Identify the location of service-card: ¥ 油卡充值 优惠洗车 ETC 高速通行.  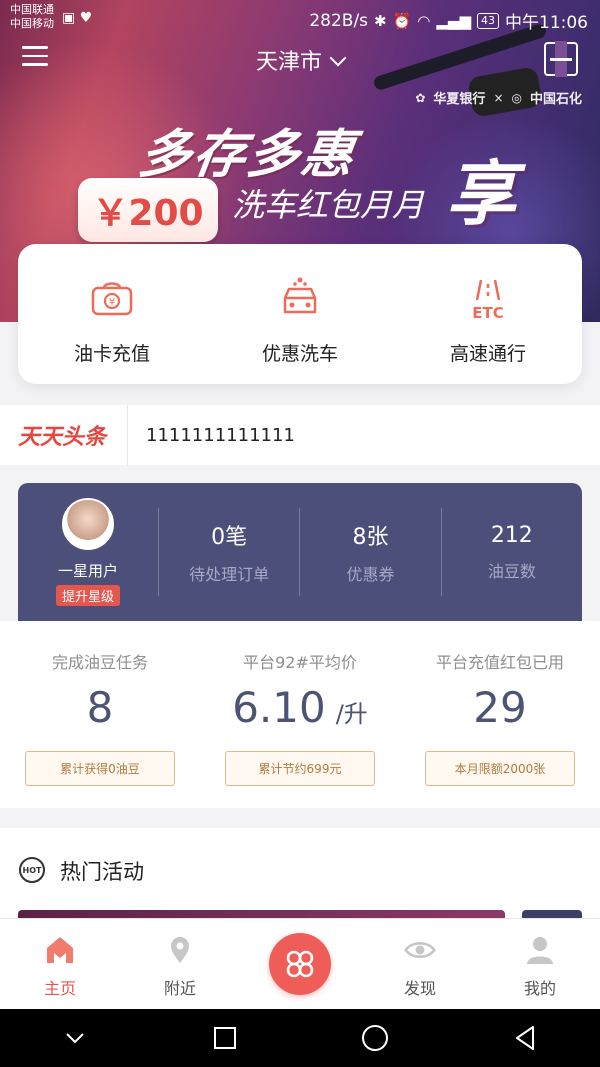
(300, 314).